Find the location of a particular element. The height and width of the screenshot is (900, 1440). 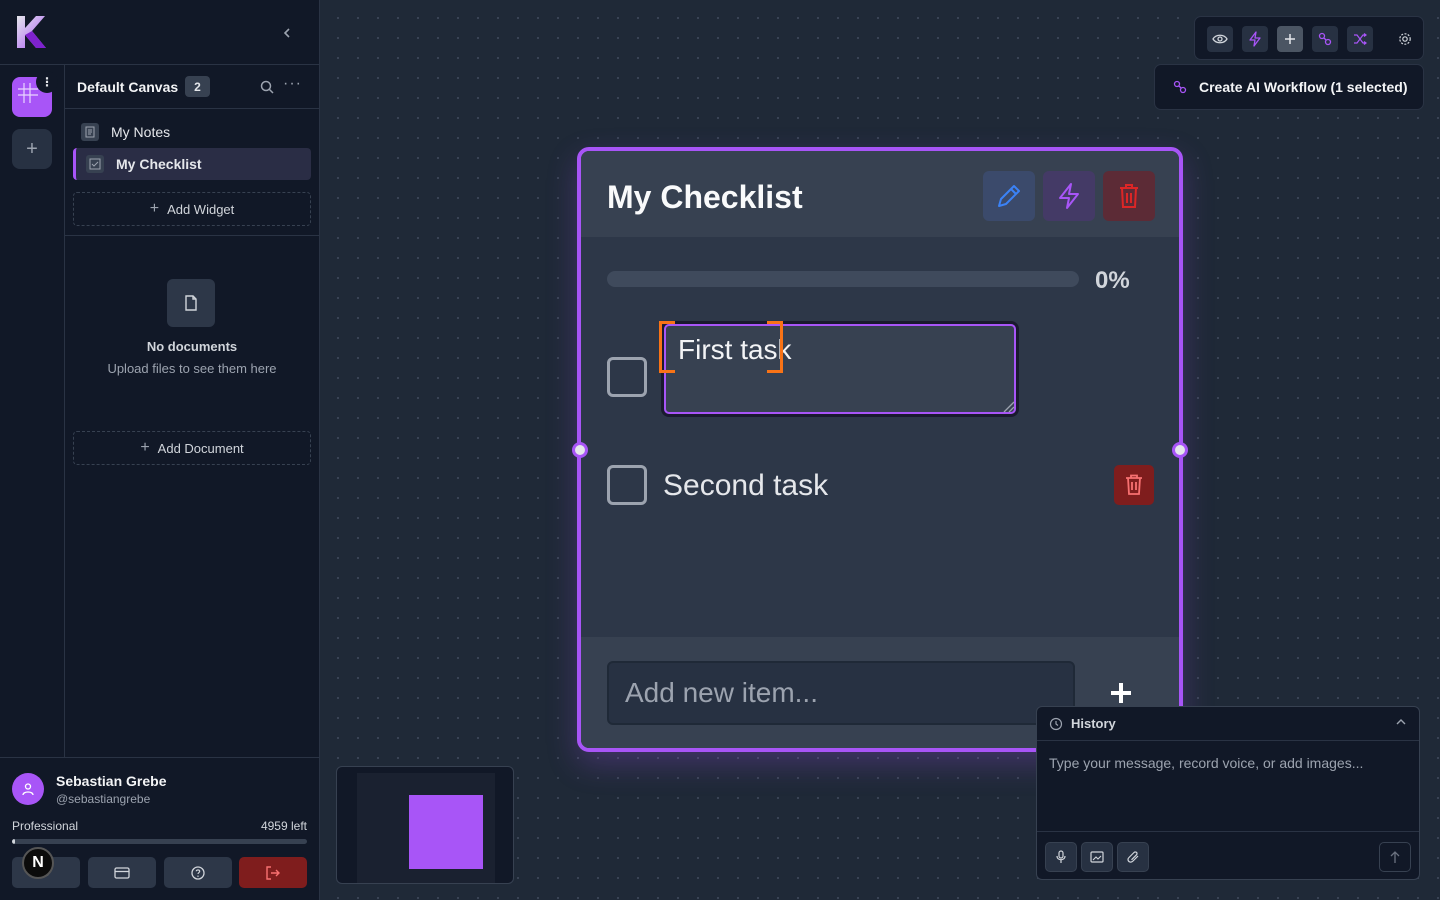

delete-task-button is located at coordinates (1134, 485).